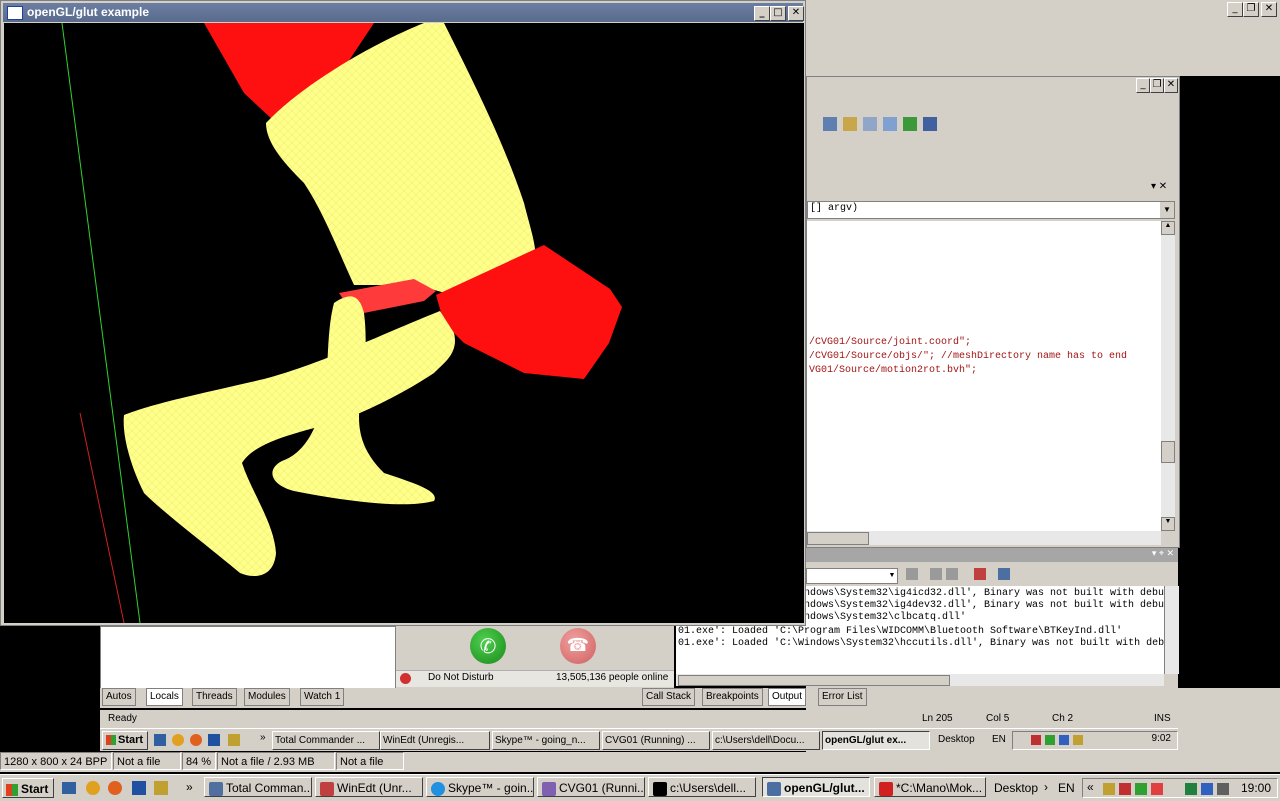 The image size is (1280, 801). What do you see at coordinates (1163, 553) in the screenshot?
I see `output-pin-icon: ▾ ⌖ ✕` at bounding box center [1163, 553].